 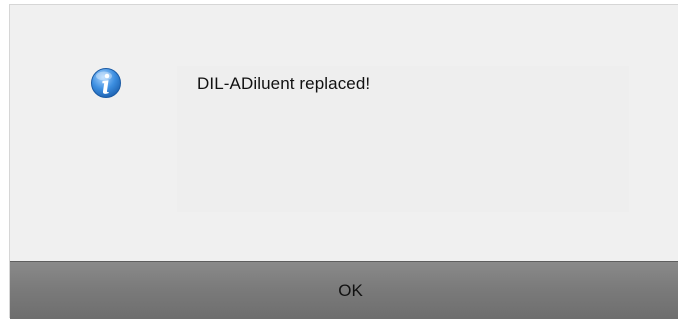 I want to click on info-icon, so click(x=106, y=83).